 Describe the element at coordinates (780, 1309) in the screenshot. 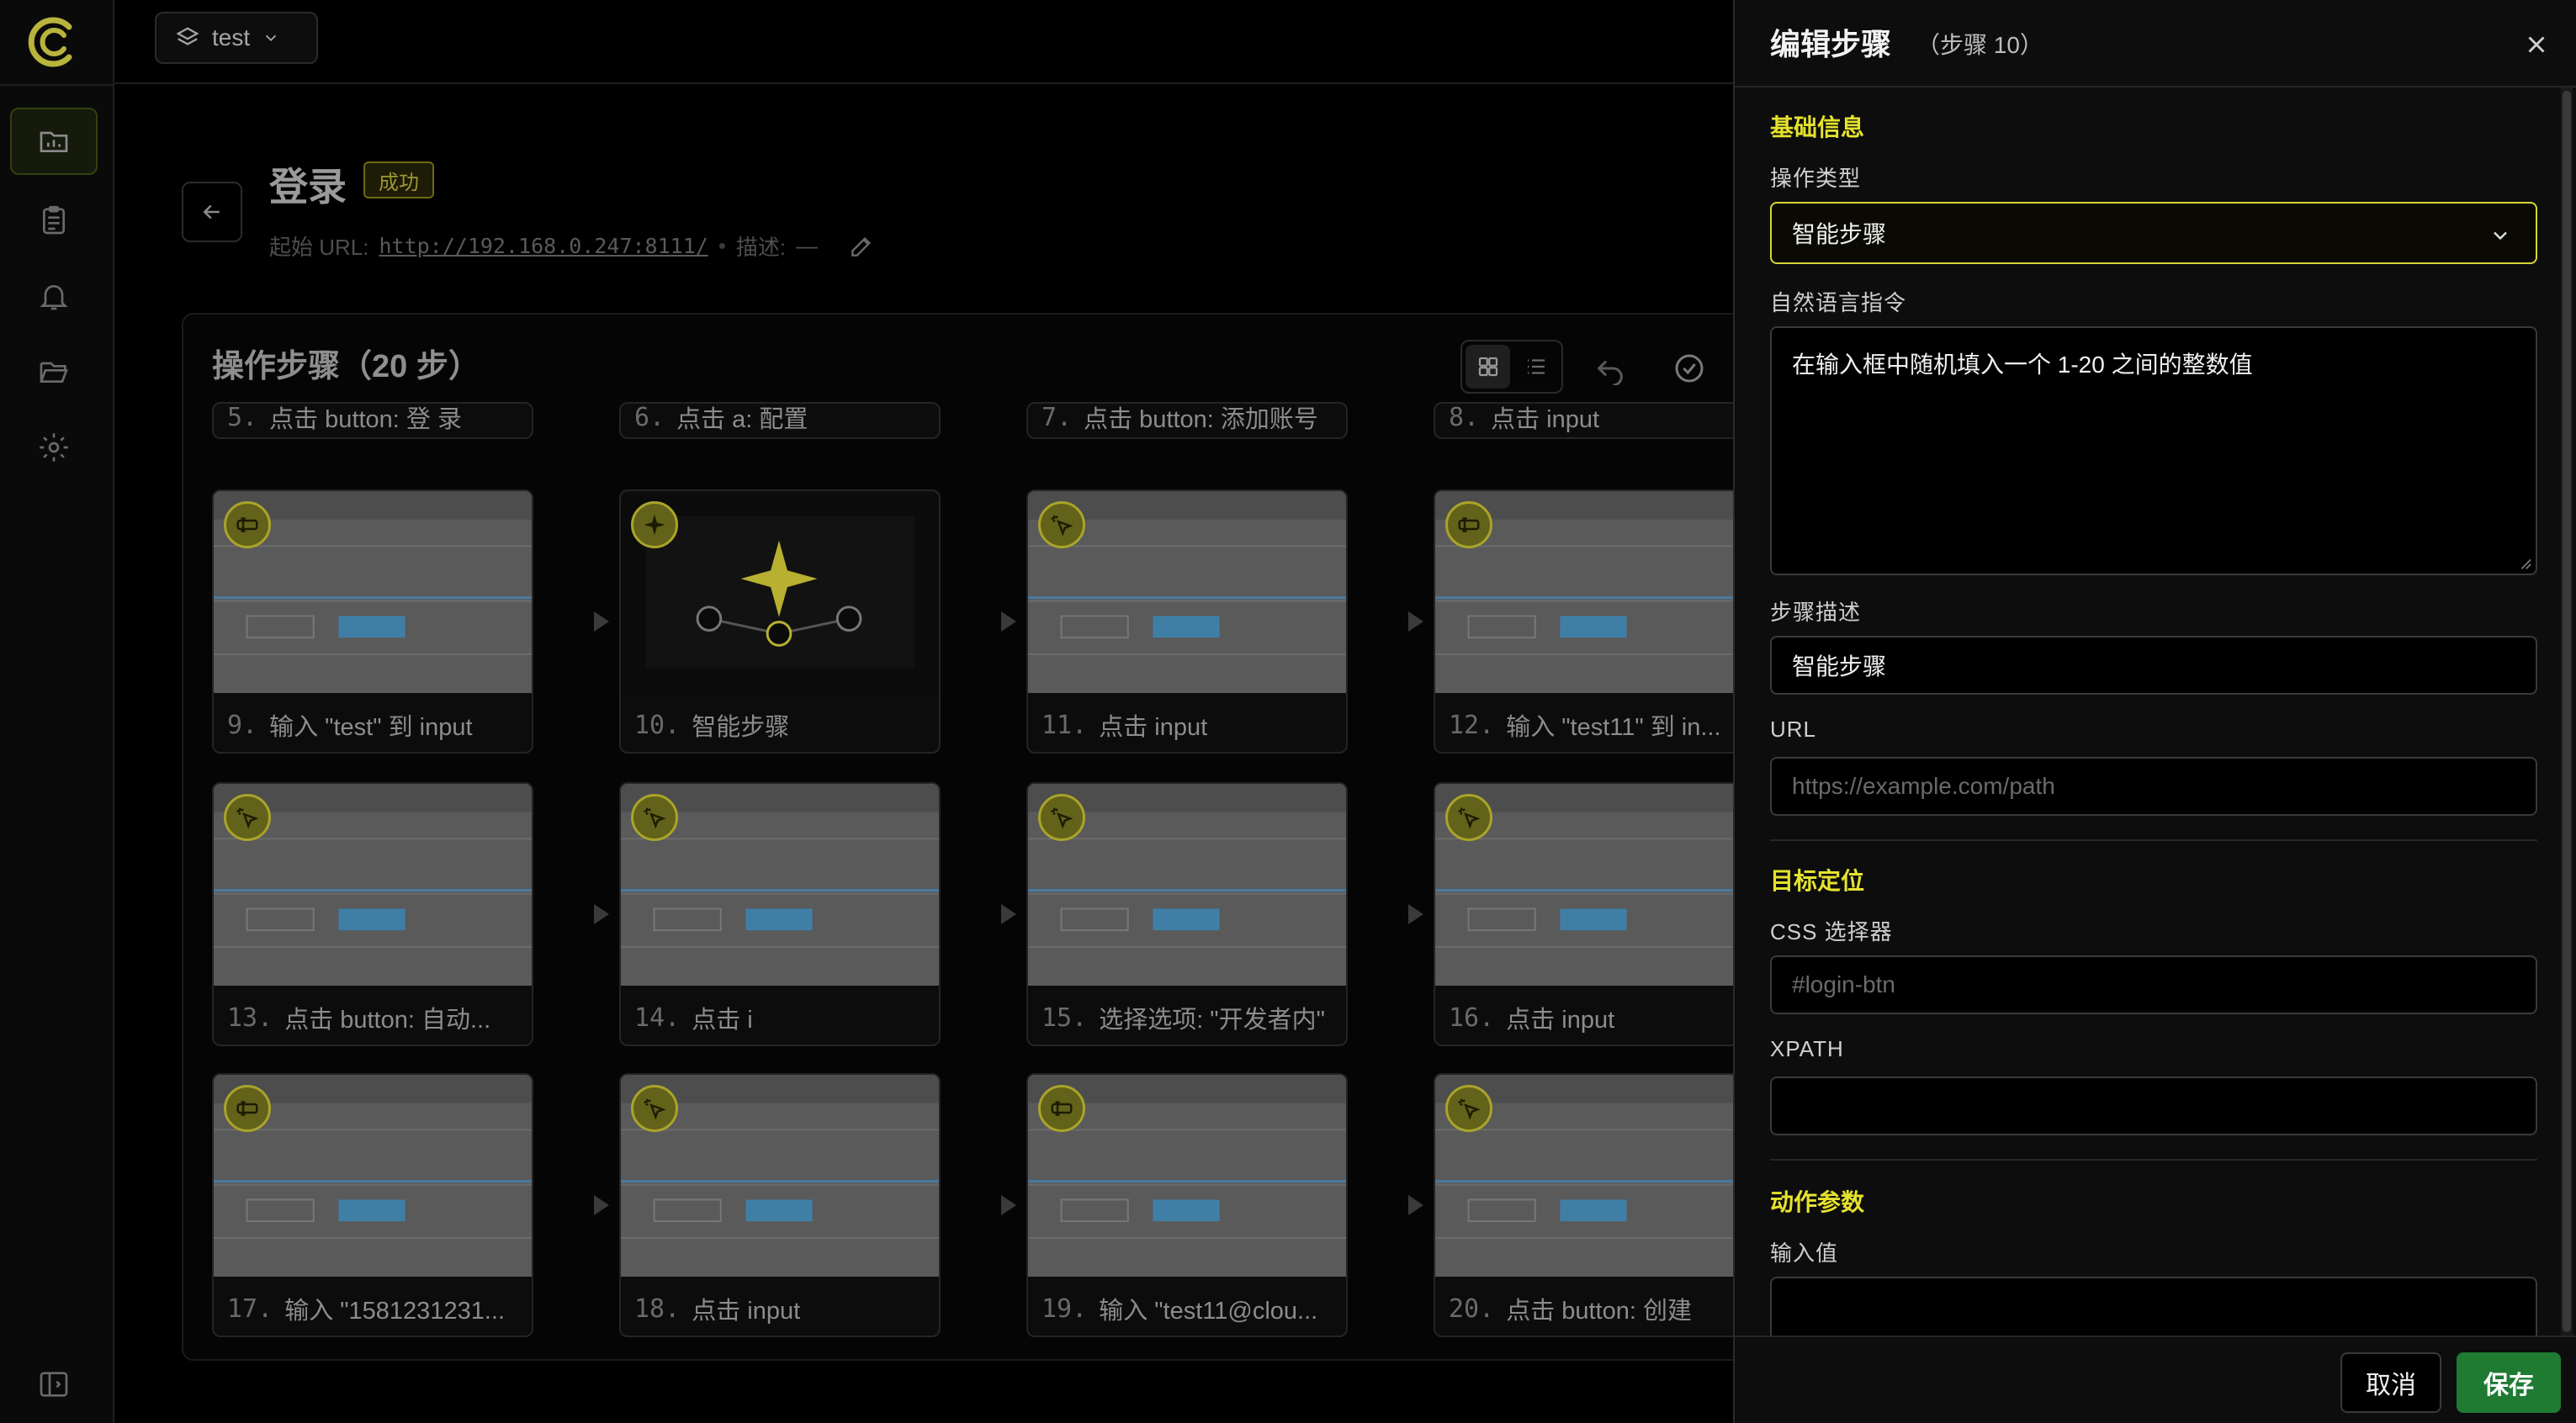

I see `step-label: 18. 点击 input` at that location.